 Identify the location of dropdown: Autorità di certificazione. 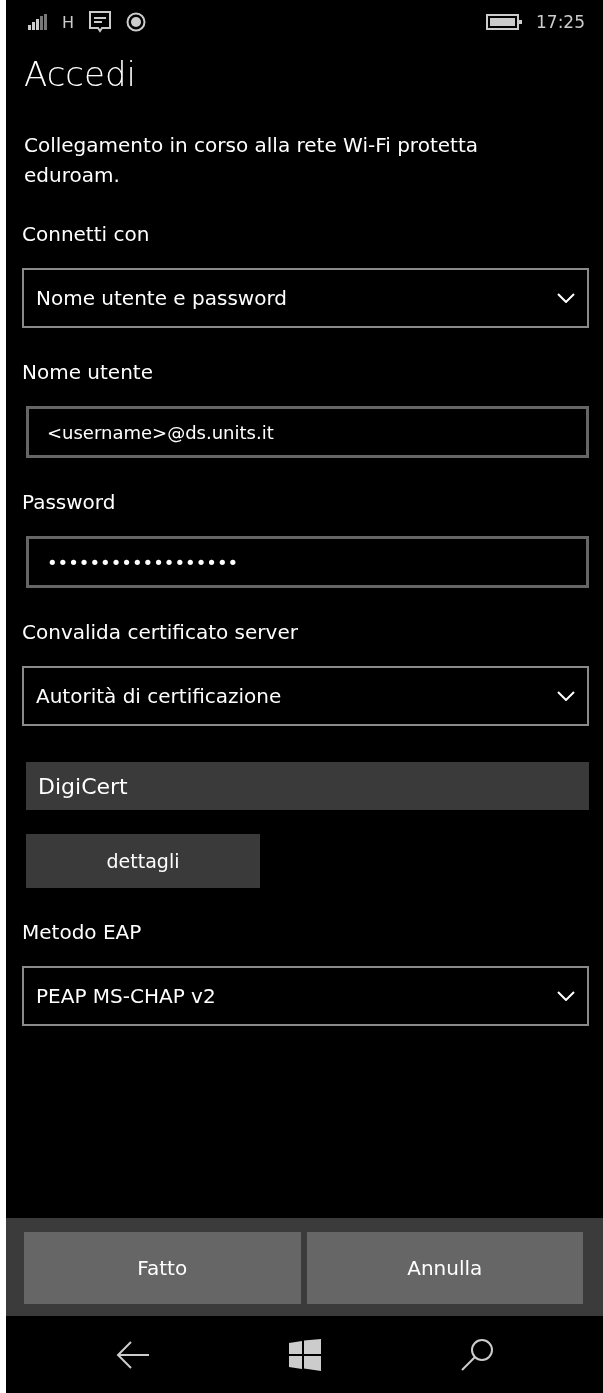
(305, 696).